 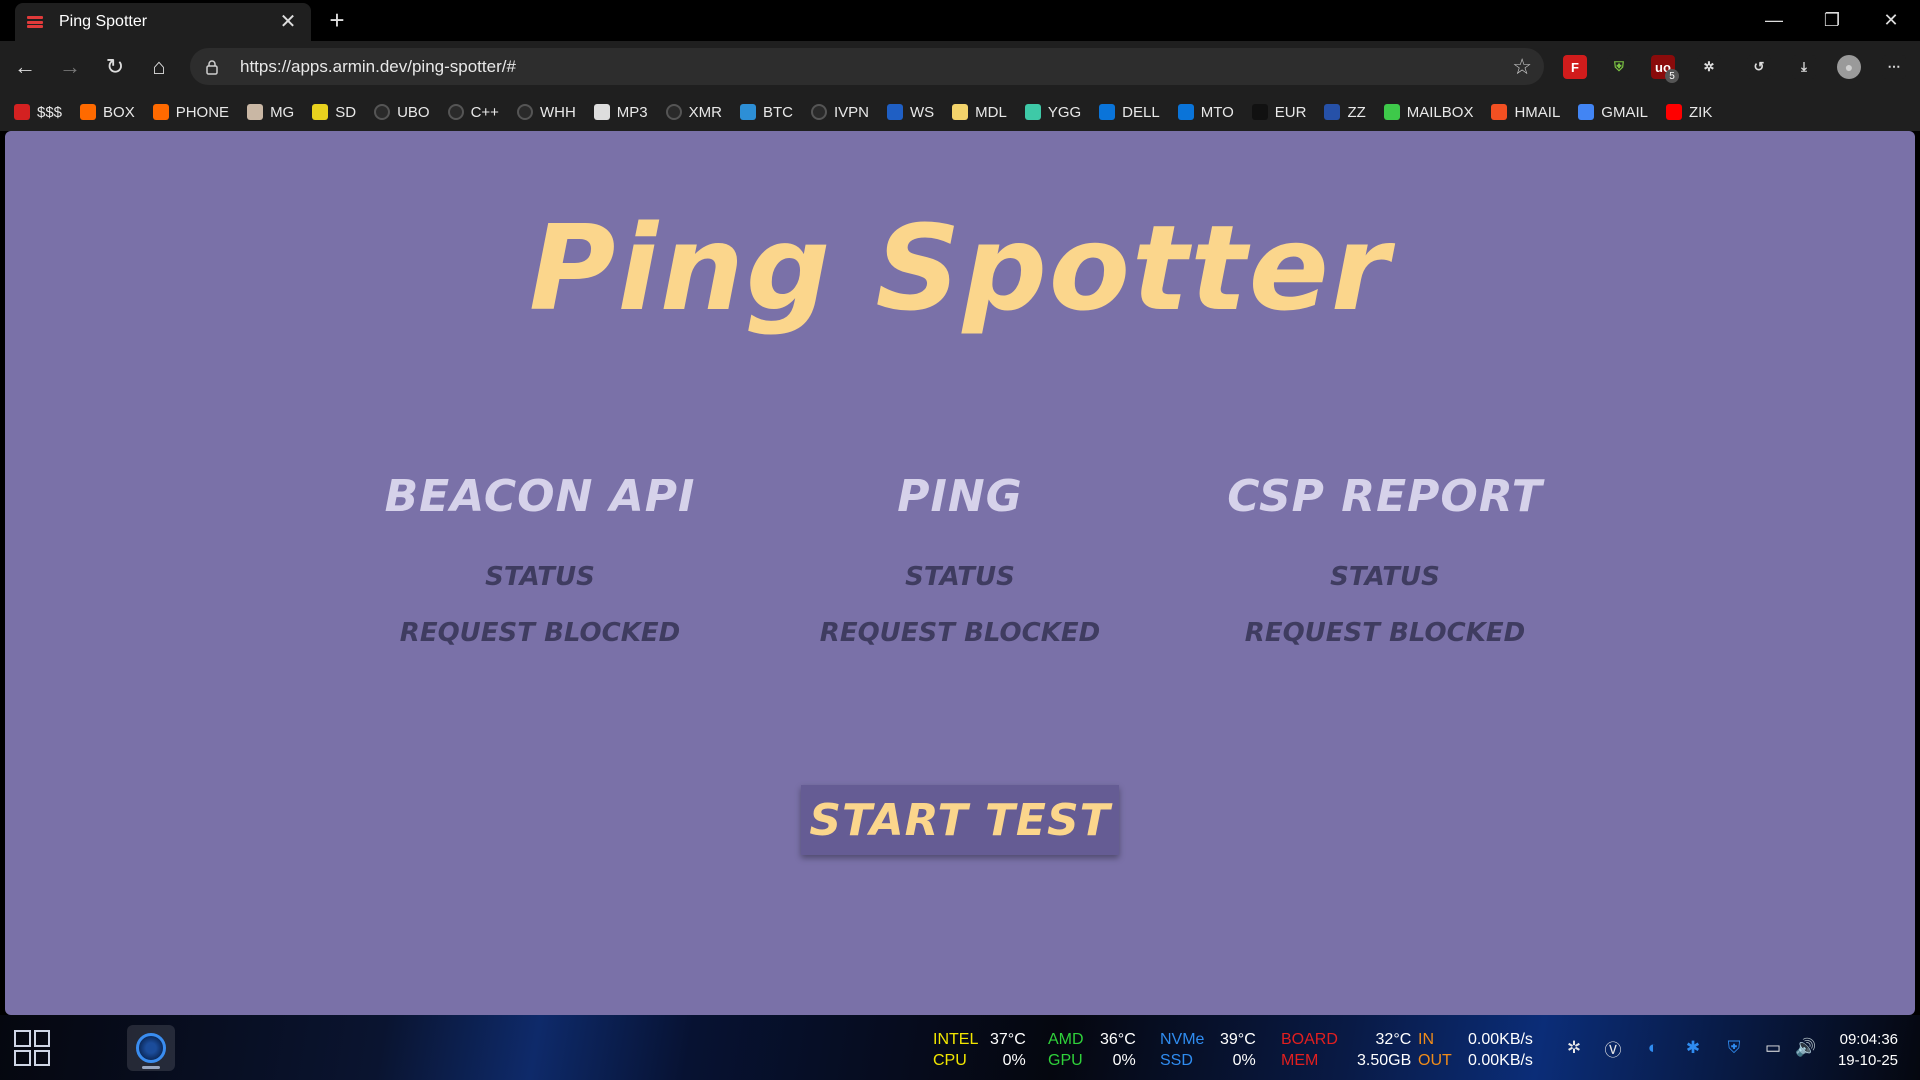 What do you see at coordinates (288, 22) in the screenshot?
I see `tab-close-icon: ✕` at bounding box center [288, 22].